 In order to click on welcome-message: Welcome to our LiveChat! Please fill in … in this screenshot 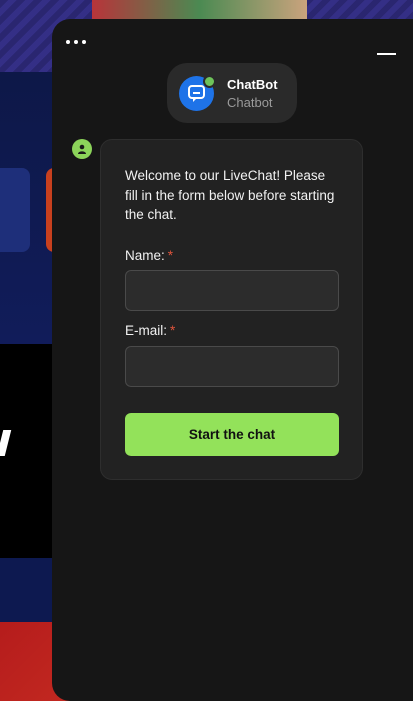, I will do `click(230, 195)`.